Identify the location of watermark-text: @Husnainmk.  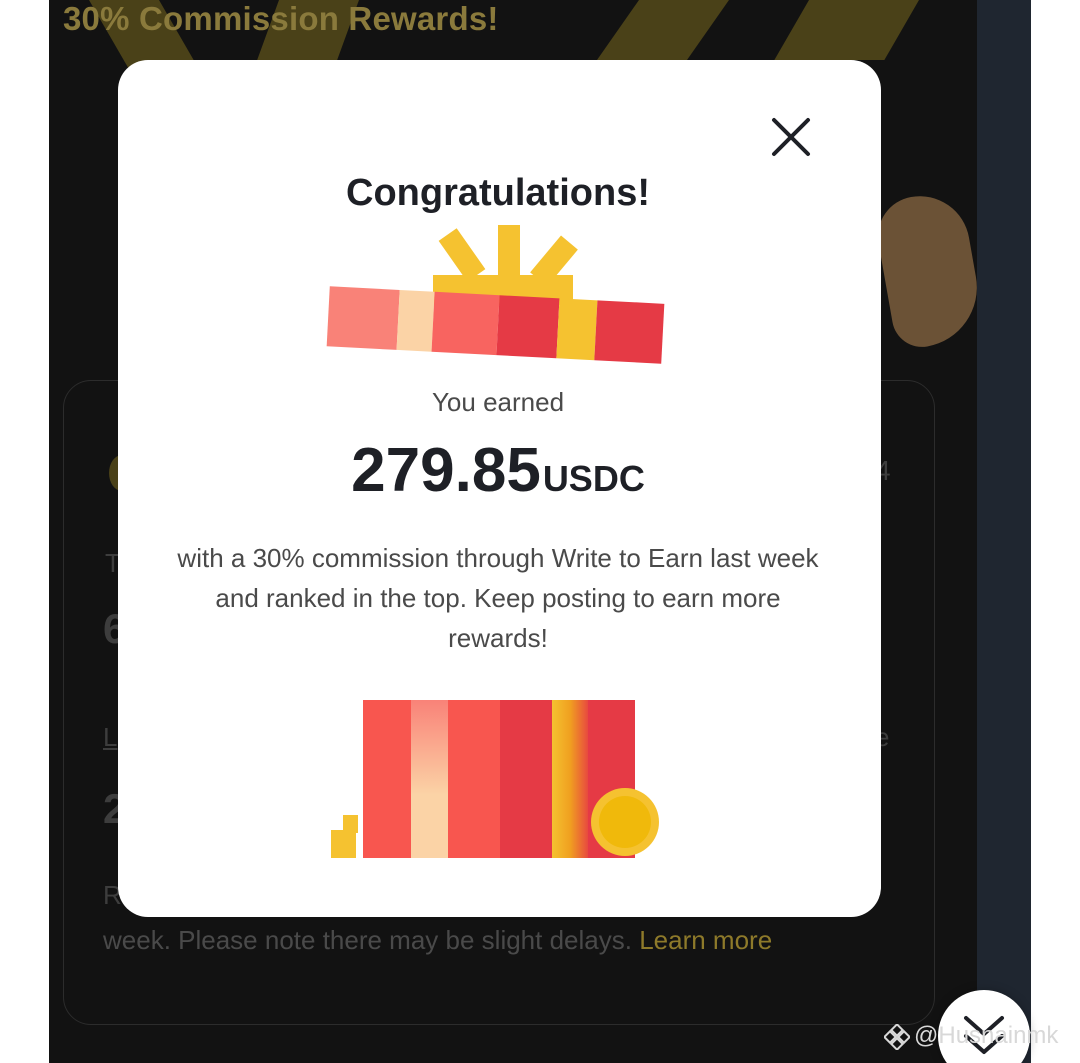
(986, 1035).